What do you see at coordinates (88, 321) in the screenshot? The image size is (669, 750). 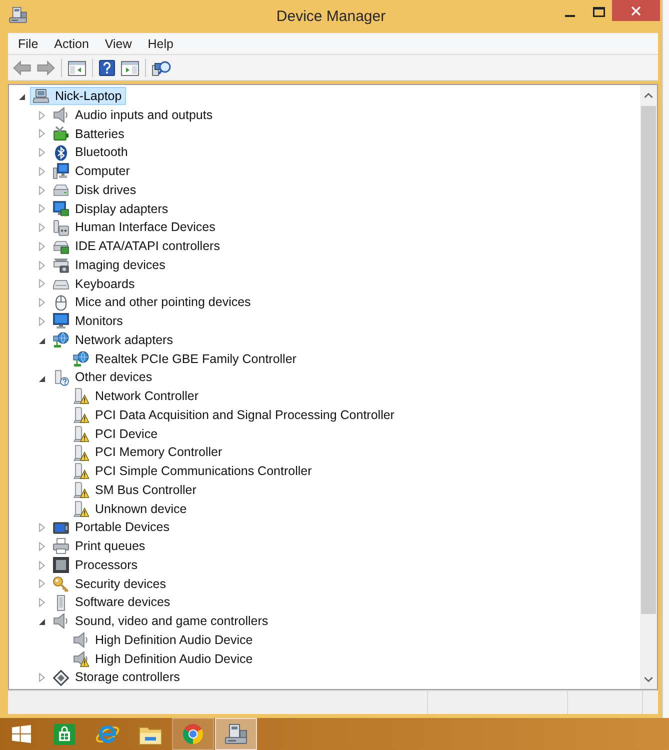 I see `tree-item: Monitors` at bounding box center [88, 321].